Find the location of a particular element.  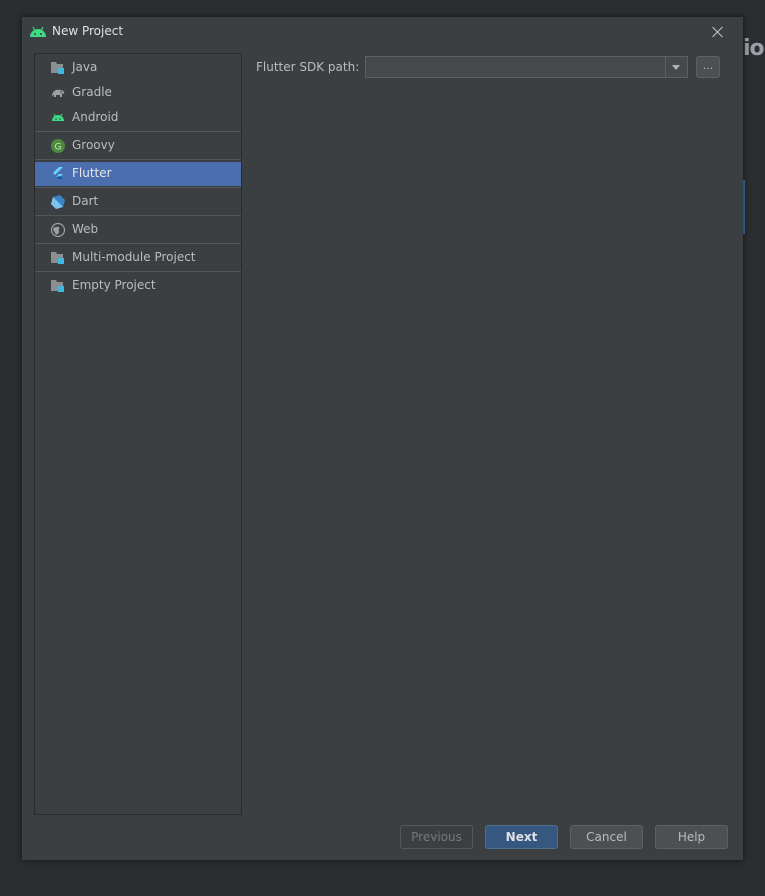

sidebar-item-web: Web is located at coordinates (138, 230).